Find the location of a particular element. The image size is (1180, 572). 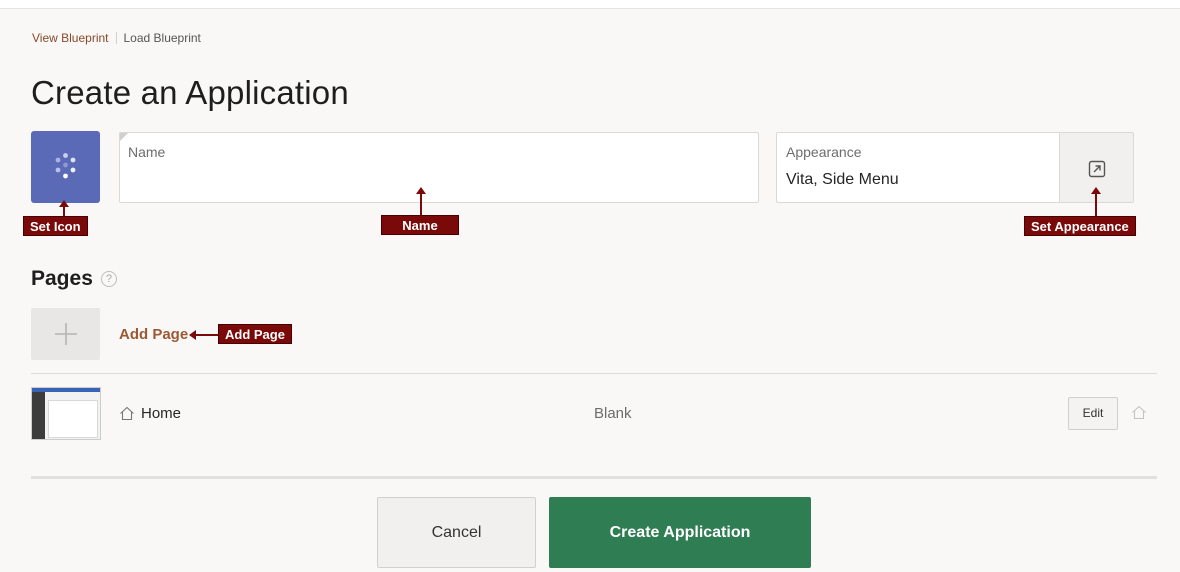

section-divider is located at coordinates (594, 373).